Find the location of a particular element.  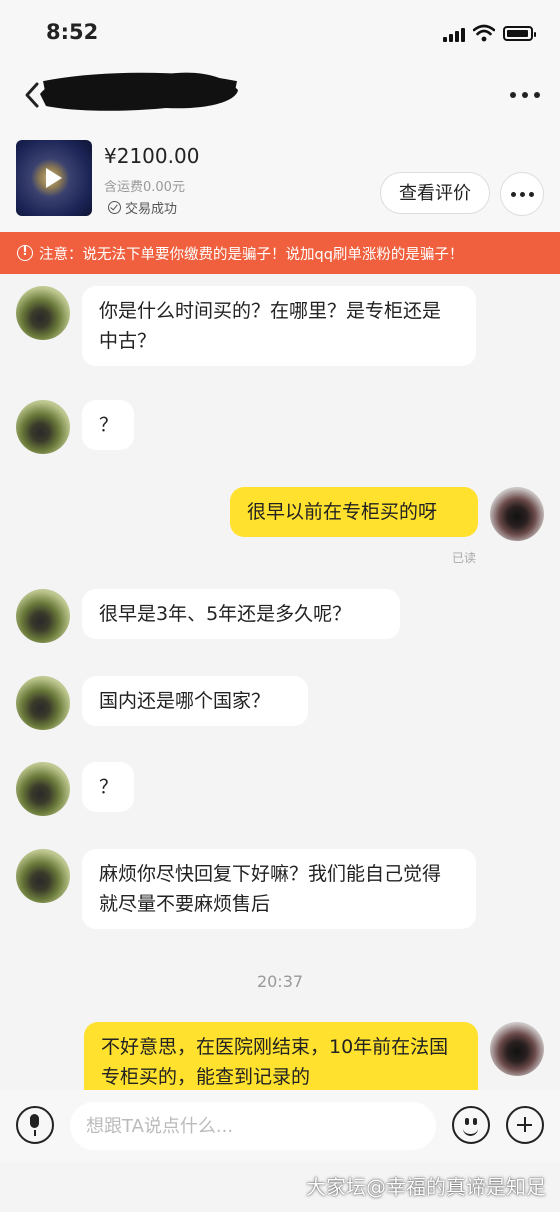

battery-icon is located at coordinates (519, 33).